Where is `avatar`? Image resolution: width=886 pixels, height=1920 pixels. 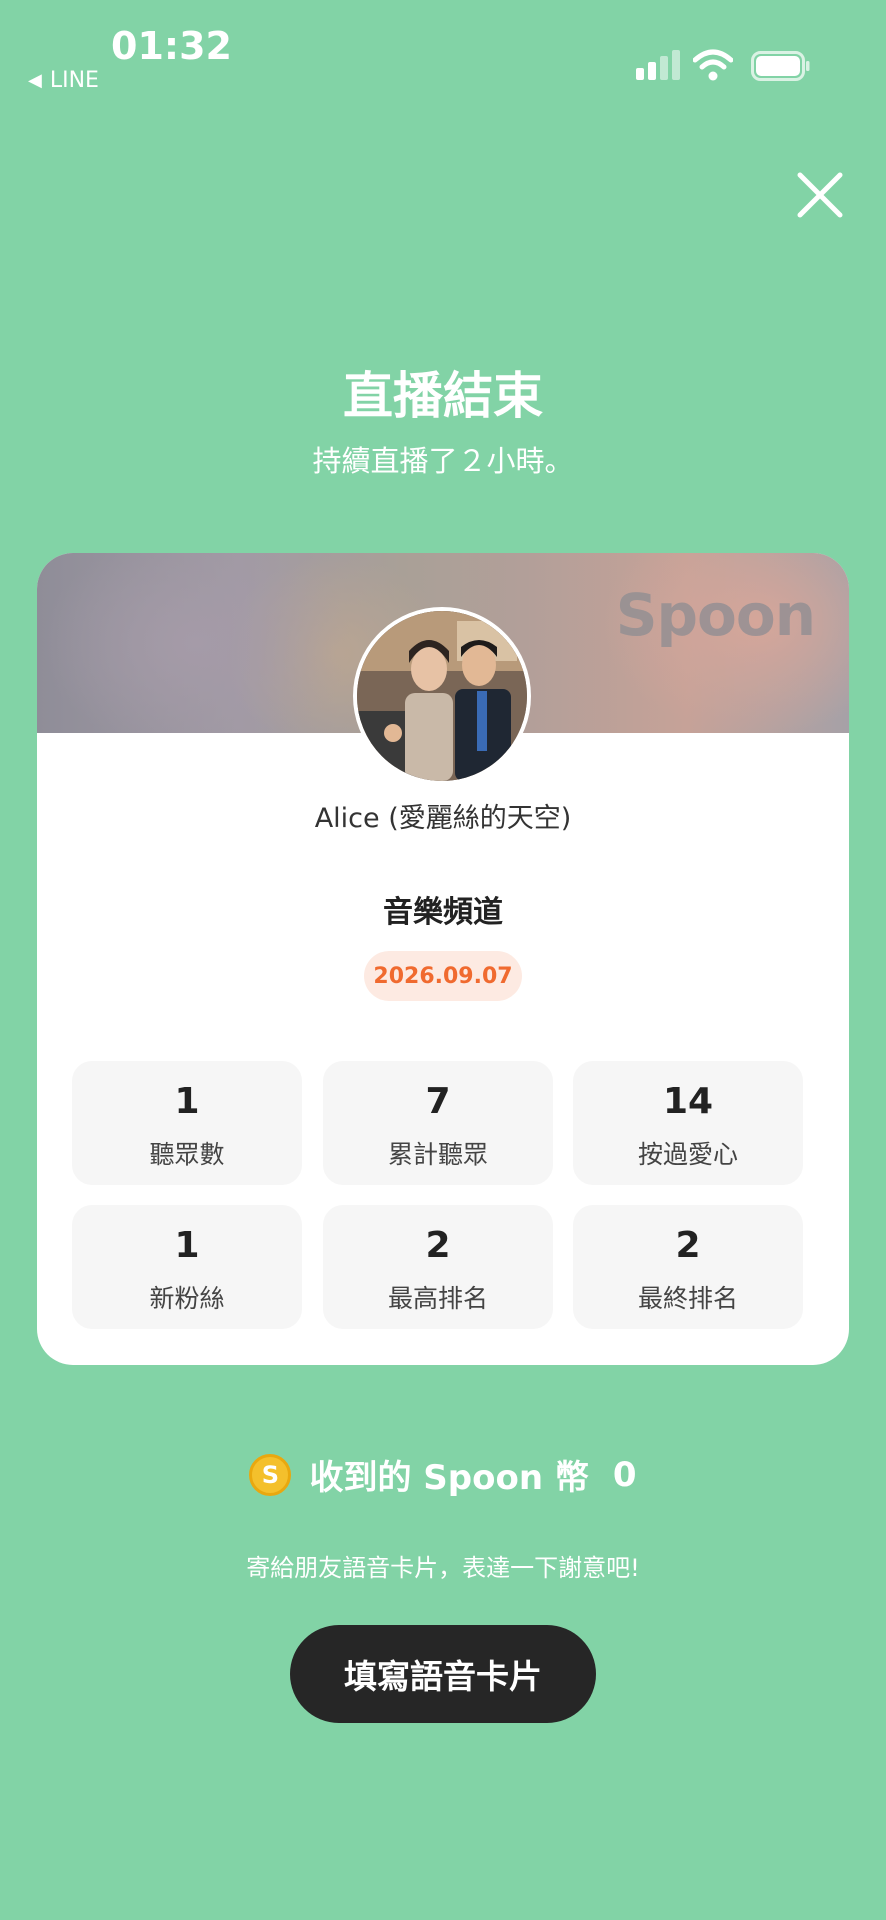
avatar is located at coordinates (442, 696).